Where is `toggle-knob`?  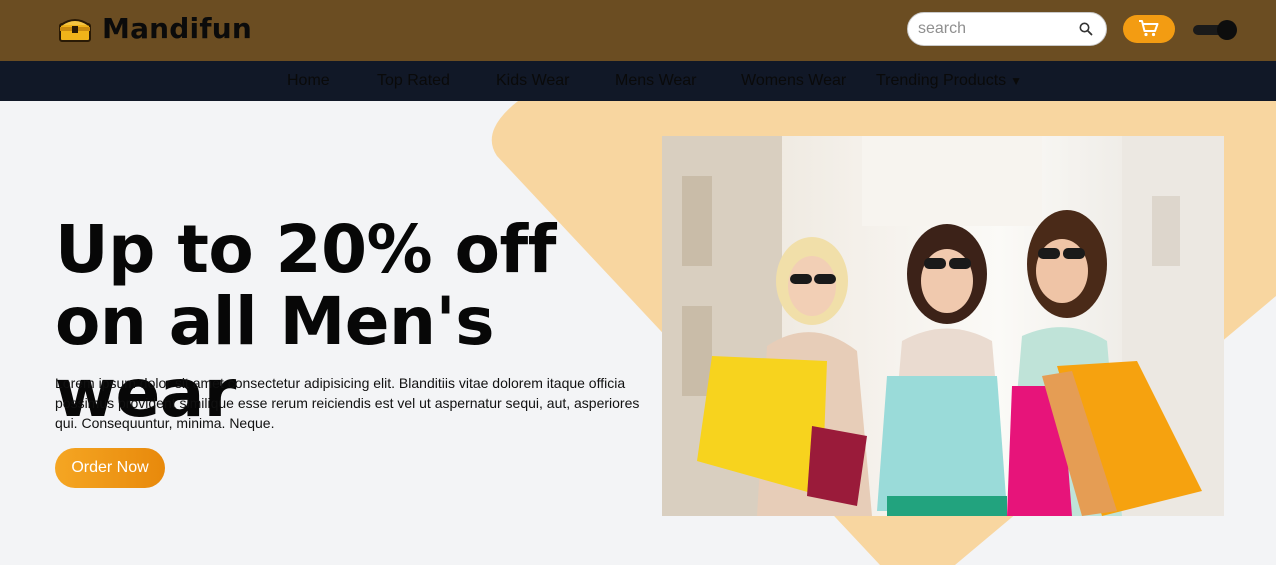
toggle-knob is located at coordinates (1227, 30).